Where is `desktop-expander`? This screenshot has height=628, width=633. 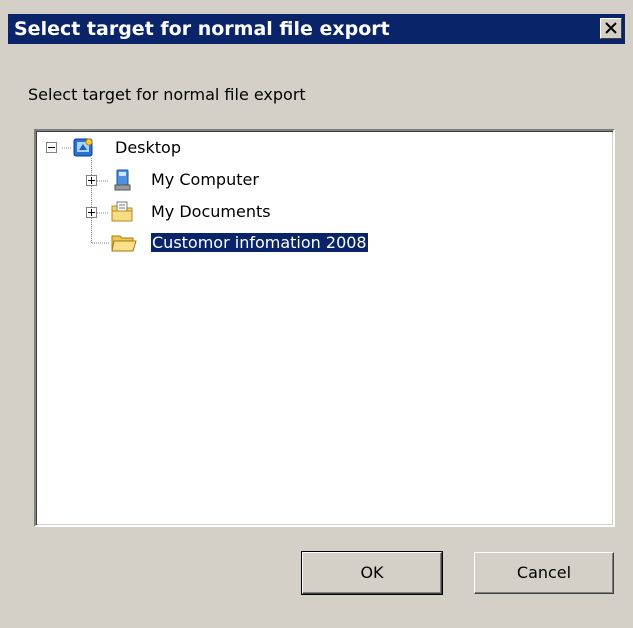
desktop-expander is located at coordinates (51, 147).